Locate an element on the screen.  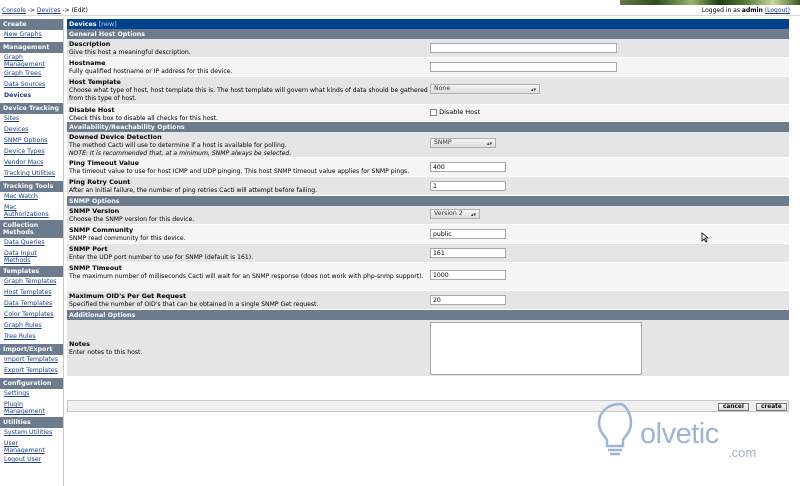
sidebar-item-logout-user: Logout User is located at coordinates (31, 460).